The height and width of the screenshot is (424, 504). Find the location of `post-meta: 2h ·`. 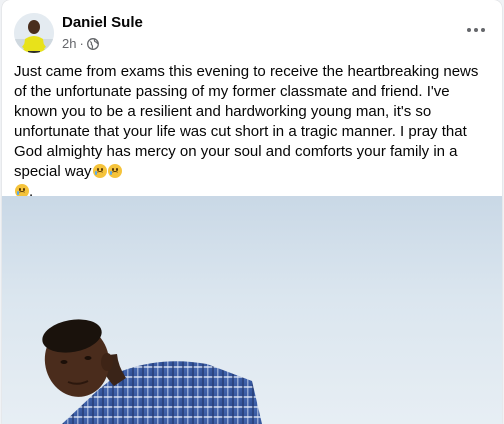

post-meta: 2h · is located at coordinates (80, 43).